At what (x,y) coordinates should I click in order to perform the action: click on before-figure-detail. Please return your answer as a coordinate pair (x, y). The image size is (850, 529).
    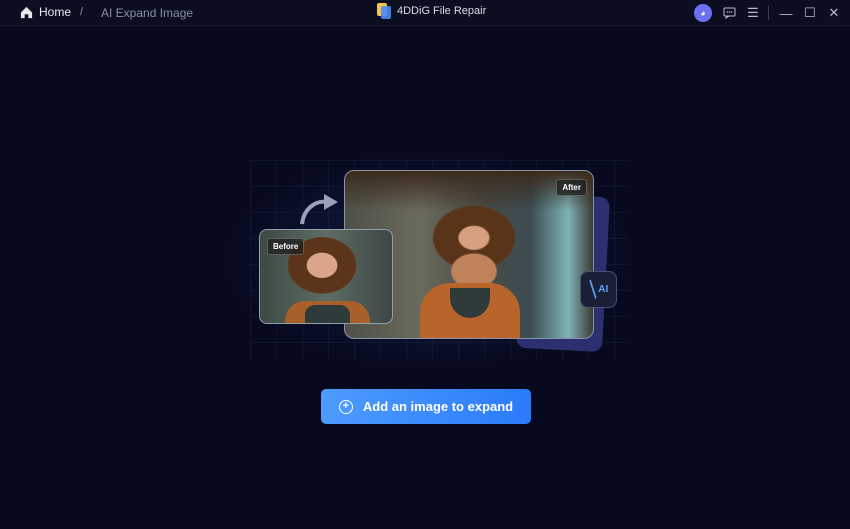
    Looking at the image, I should click on (327, 314).